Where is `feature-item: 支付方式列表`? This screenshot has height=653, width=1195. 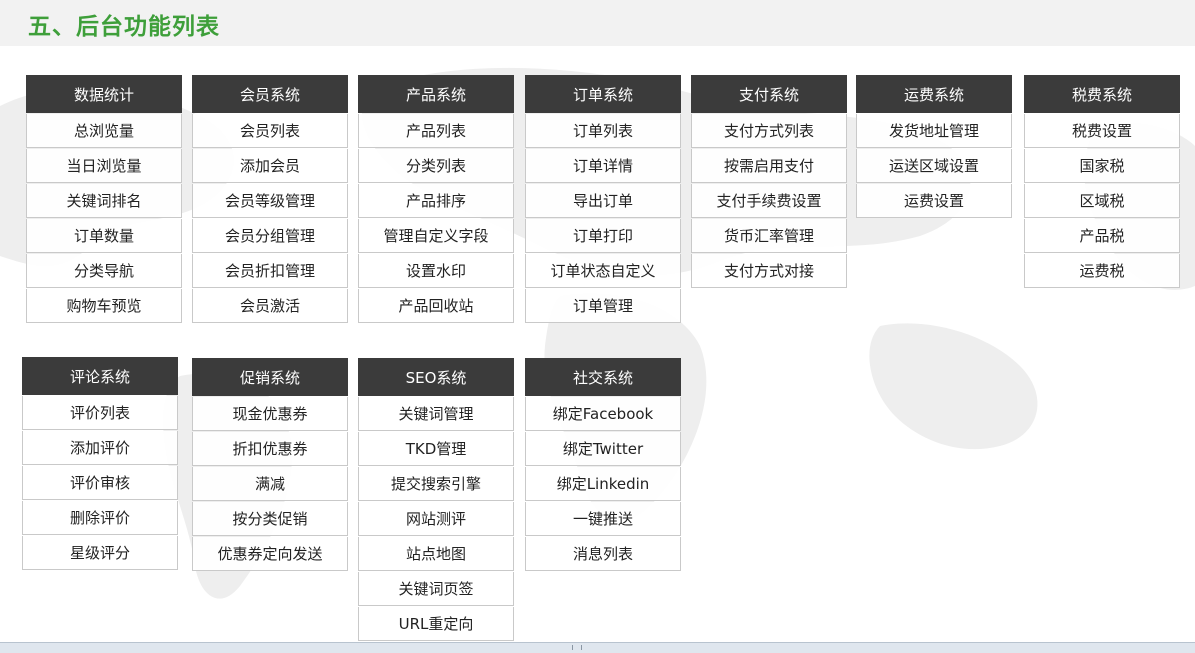 feature-item: 支付方式列表 is located at coordinates (769, 131).